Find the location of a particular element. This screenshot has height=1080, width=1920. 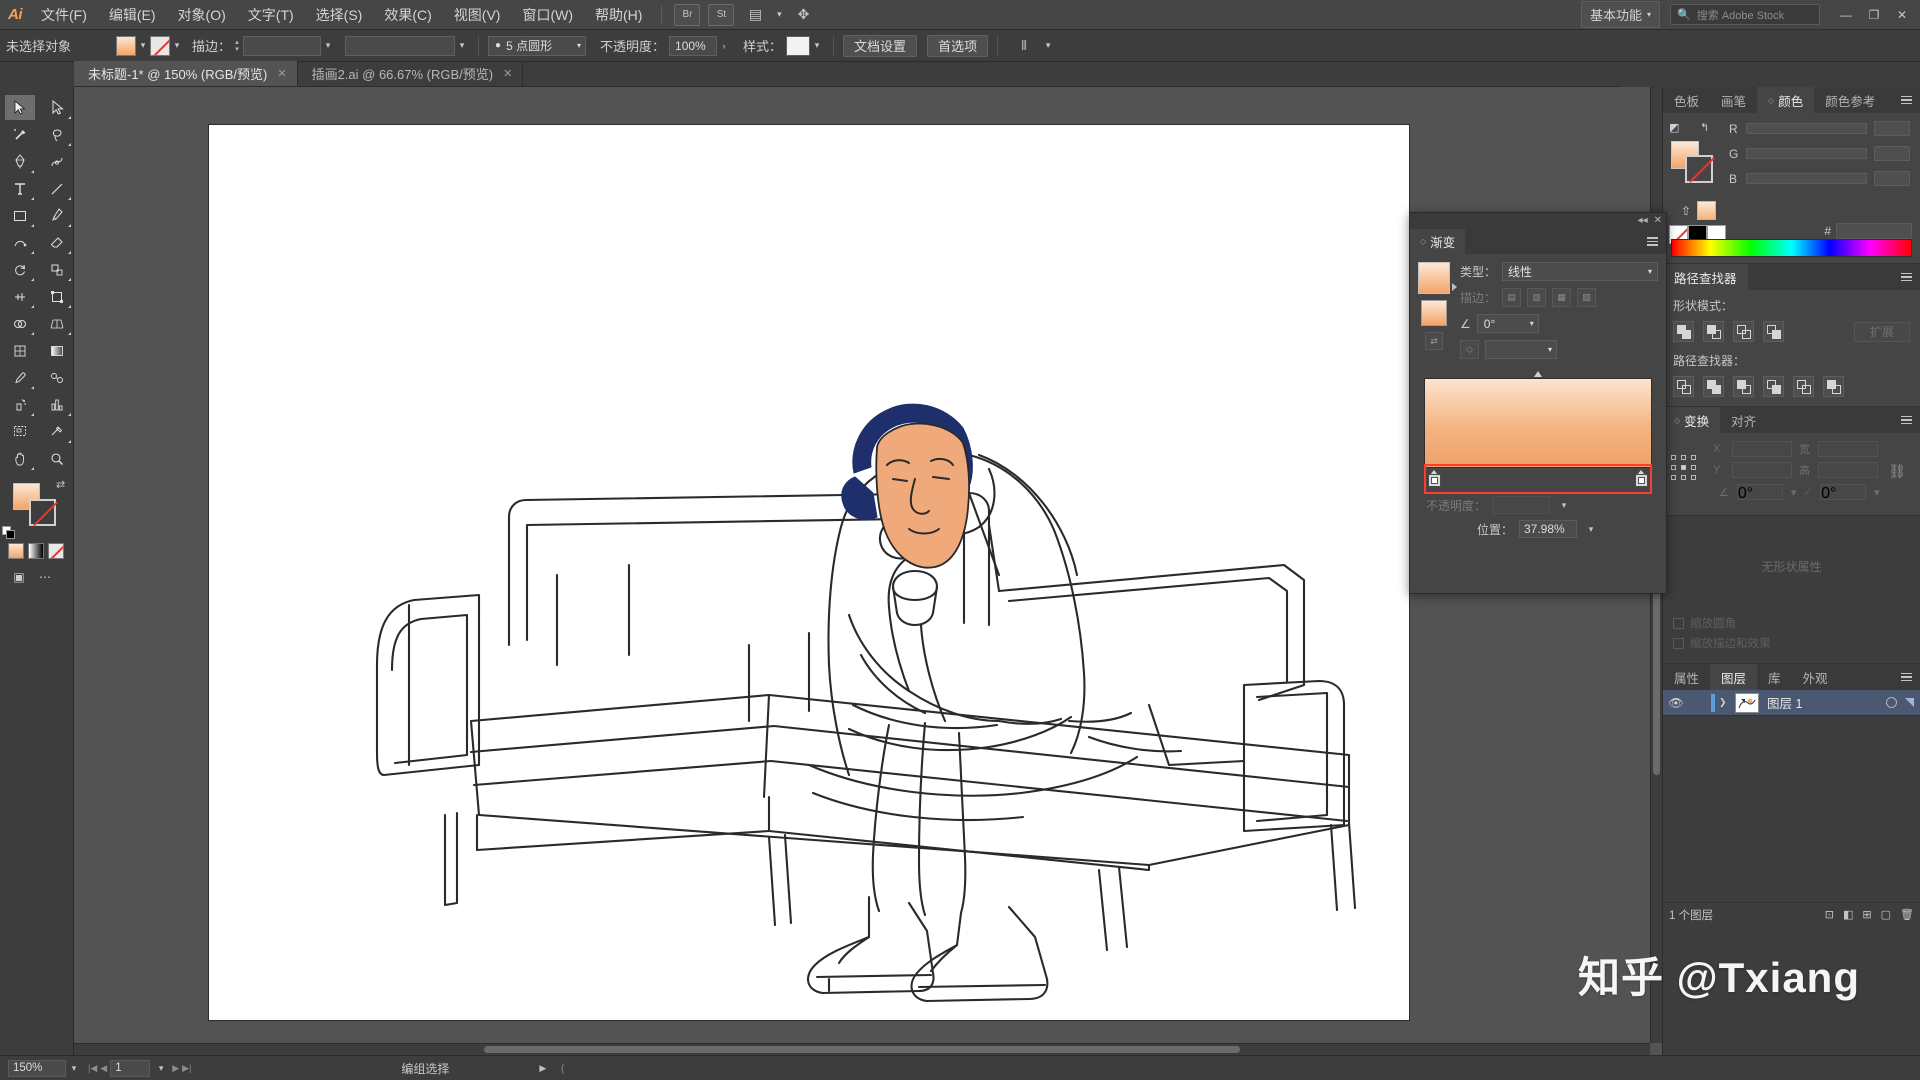

gradient-stop-slider is located at coordinates (1538, 479).